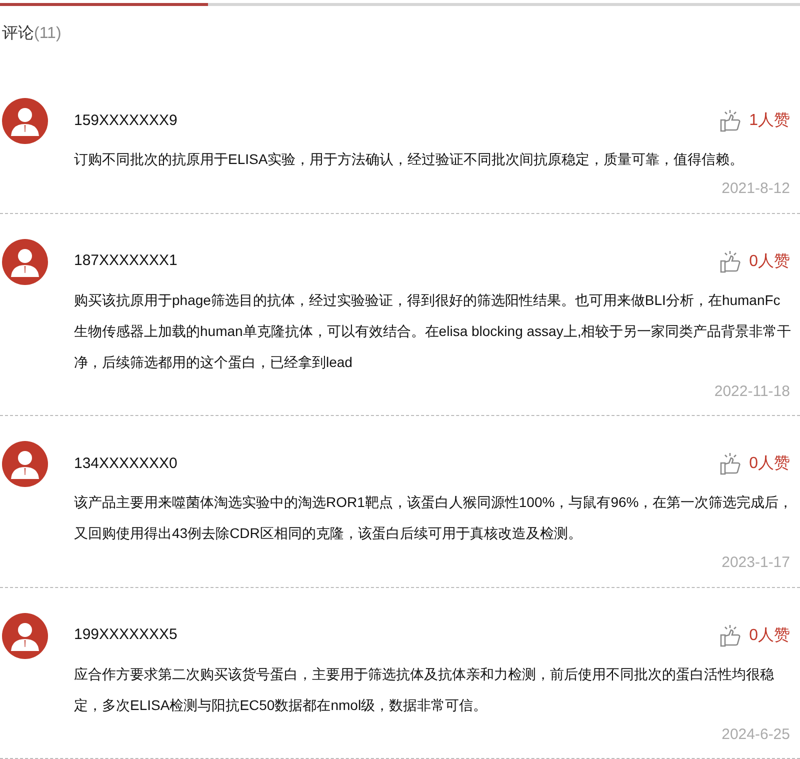  I want to click on comment-date: 2023-1-17, so click(756, 563).